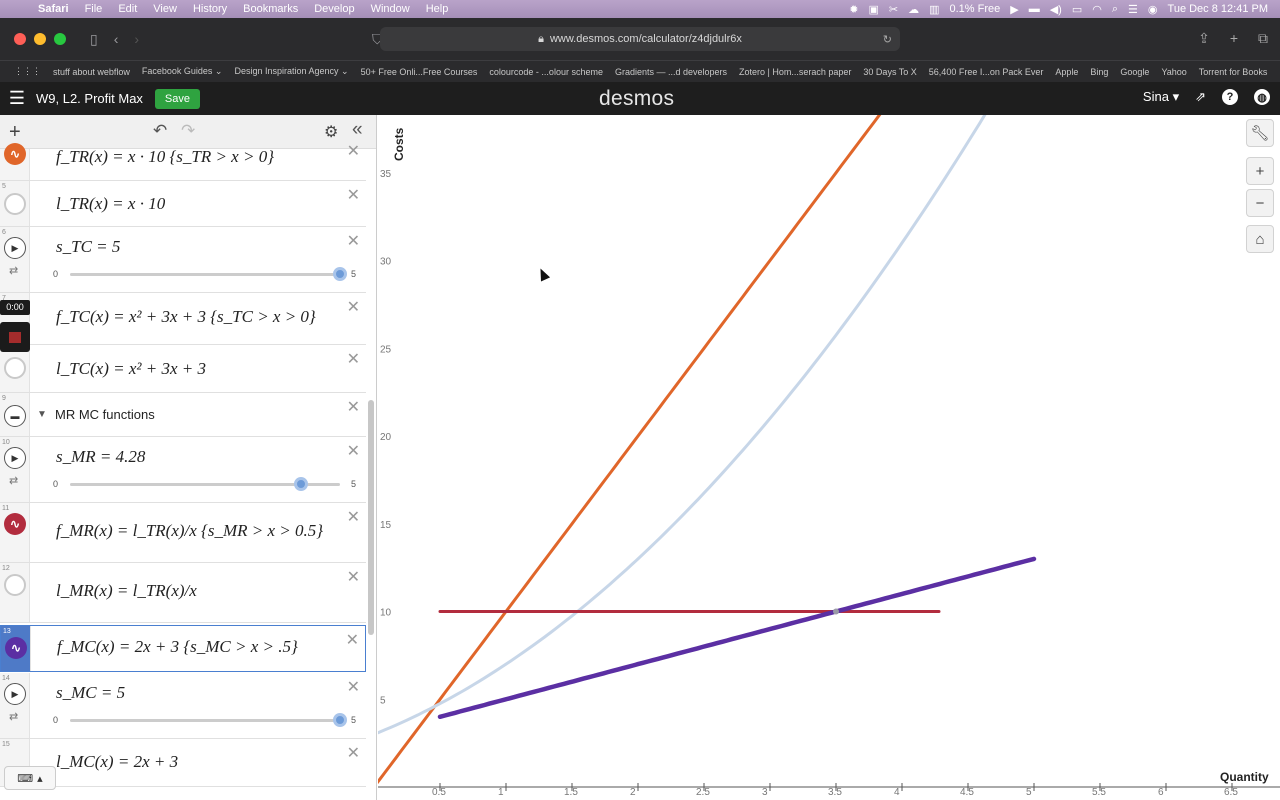 The height and width of the screenshot is (800, 1280). I want to click on expression-row-selected: 13 ∿ f_MC(x) = 2x + 3 {s_MC > x > .5} ✕, so click(183, 648).